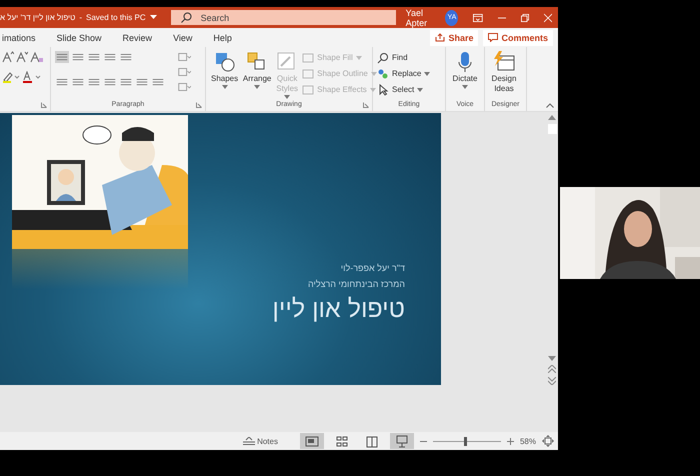  Describe the element at coordinates (283, 17) in the screenshot. I see `search-field: Search` at that location.